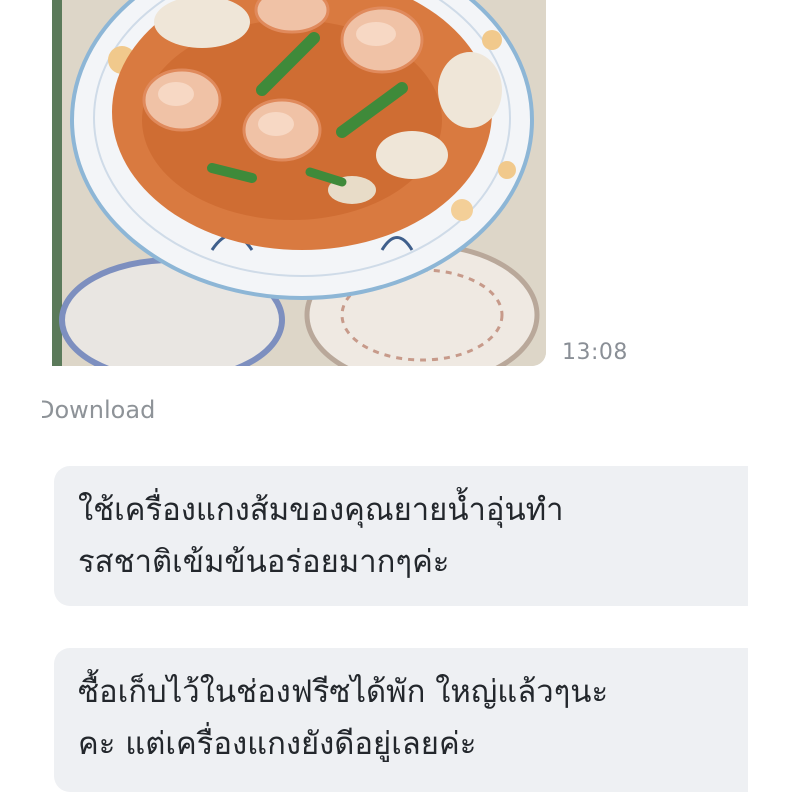  Describe the element at coordinates (595, 352) in the screenshot. I see `message-timestamp: 13:08` at that location.